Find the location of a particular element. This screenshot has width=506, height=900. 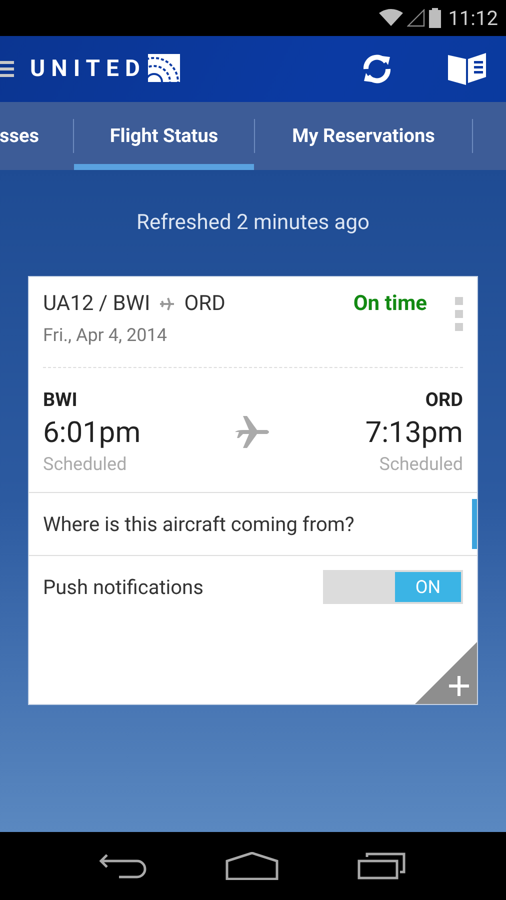

refresh-status: Refreshed 2 minutes ago is located at coordinates (253, 223).